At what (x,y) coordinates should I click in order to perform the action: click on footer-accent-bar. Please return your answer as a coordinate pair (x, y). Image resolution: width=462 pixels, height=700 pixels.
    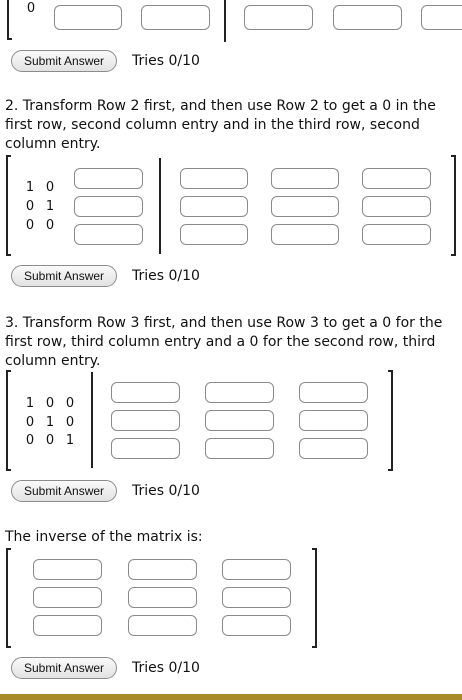
    Looking at the image, I should click on (231, 697).